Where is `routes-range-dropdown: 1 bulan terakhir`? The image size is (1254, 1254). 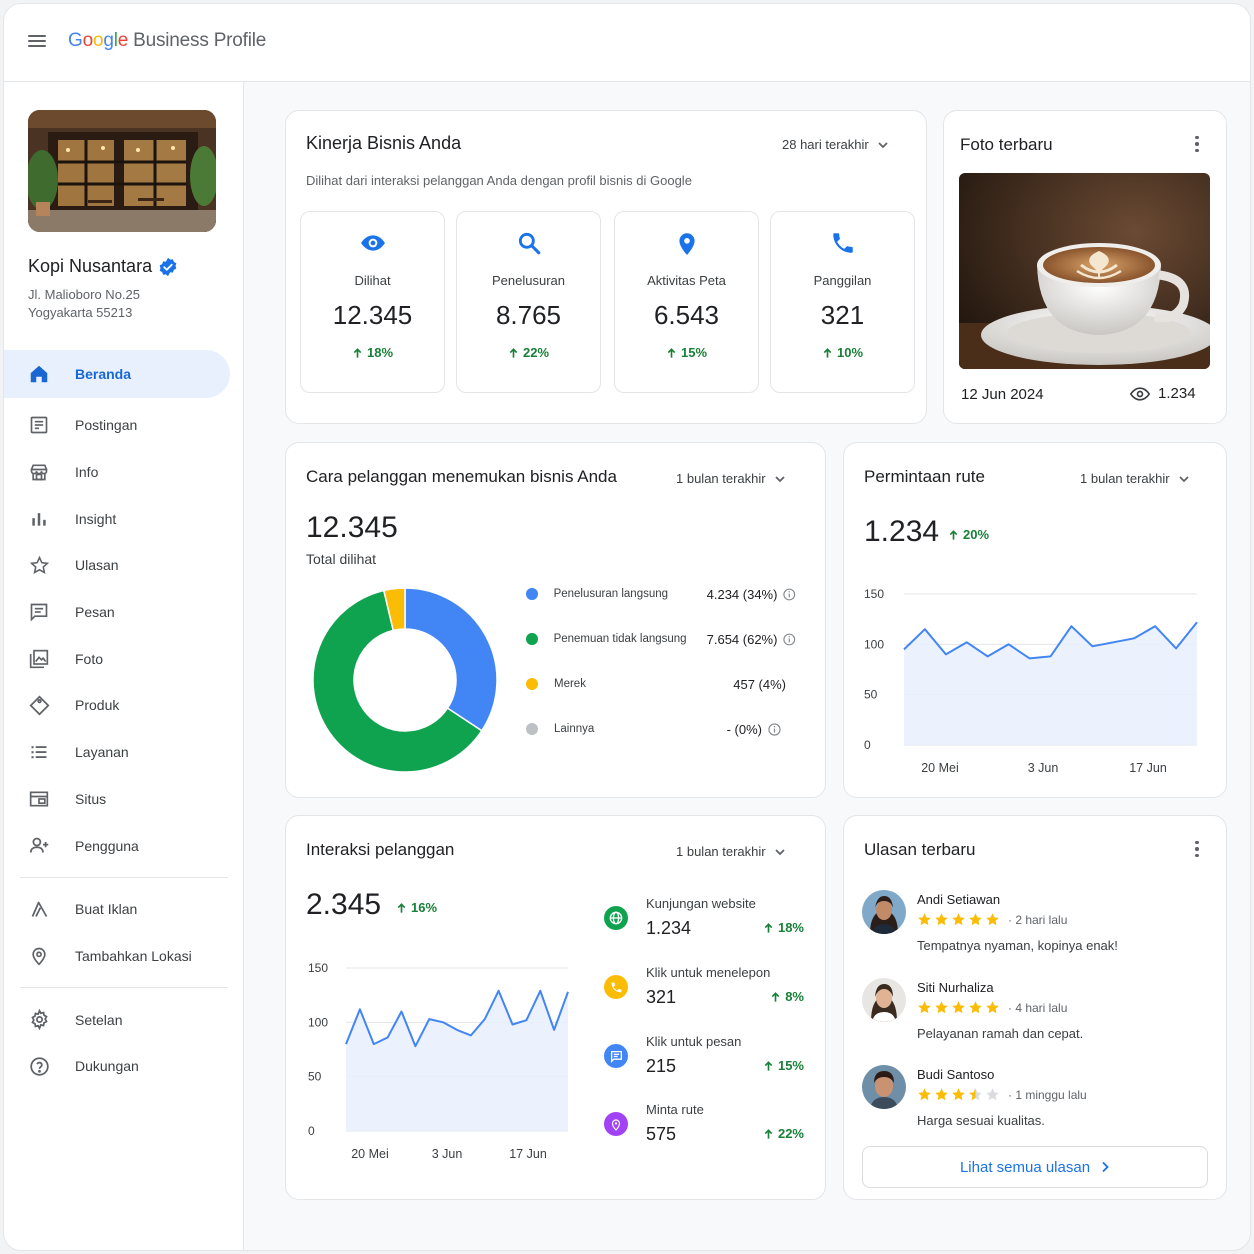
routes-range-dropdown: 1 bulan terakhir is located at coordinates (1135, 478).